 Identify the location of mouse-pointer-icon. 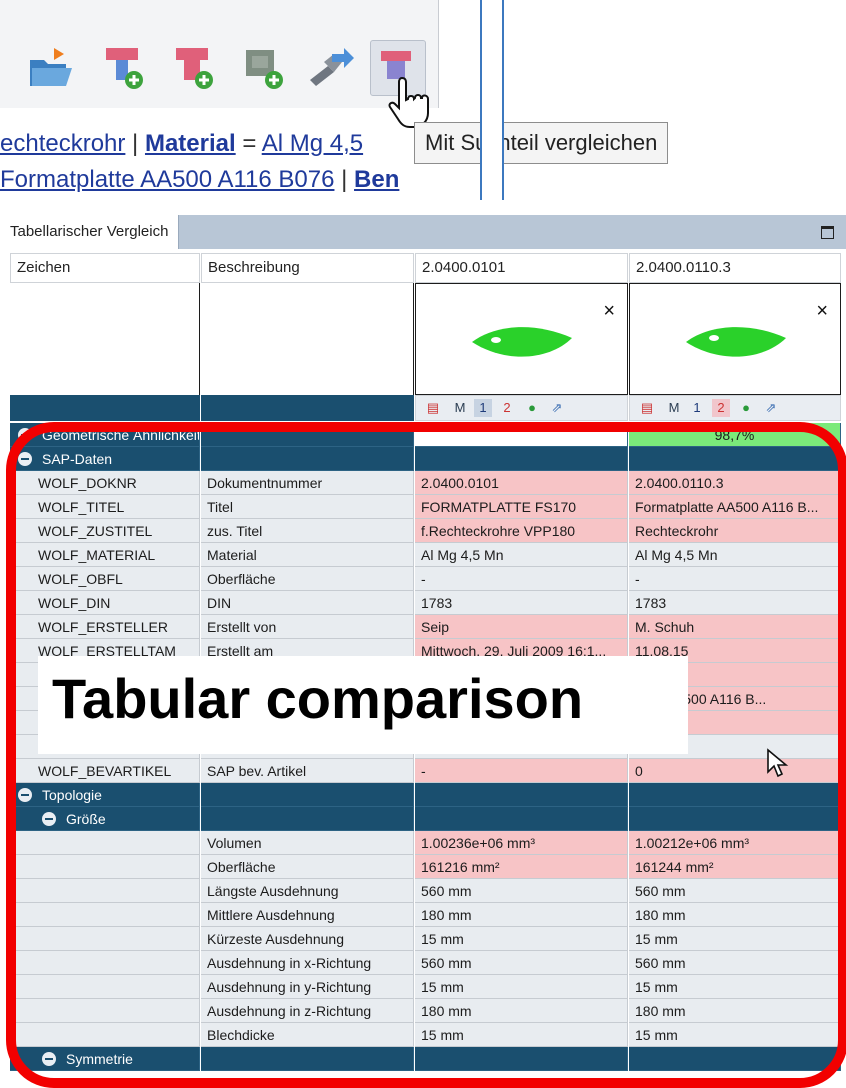
(778, 763).